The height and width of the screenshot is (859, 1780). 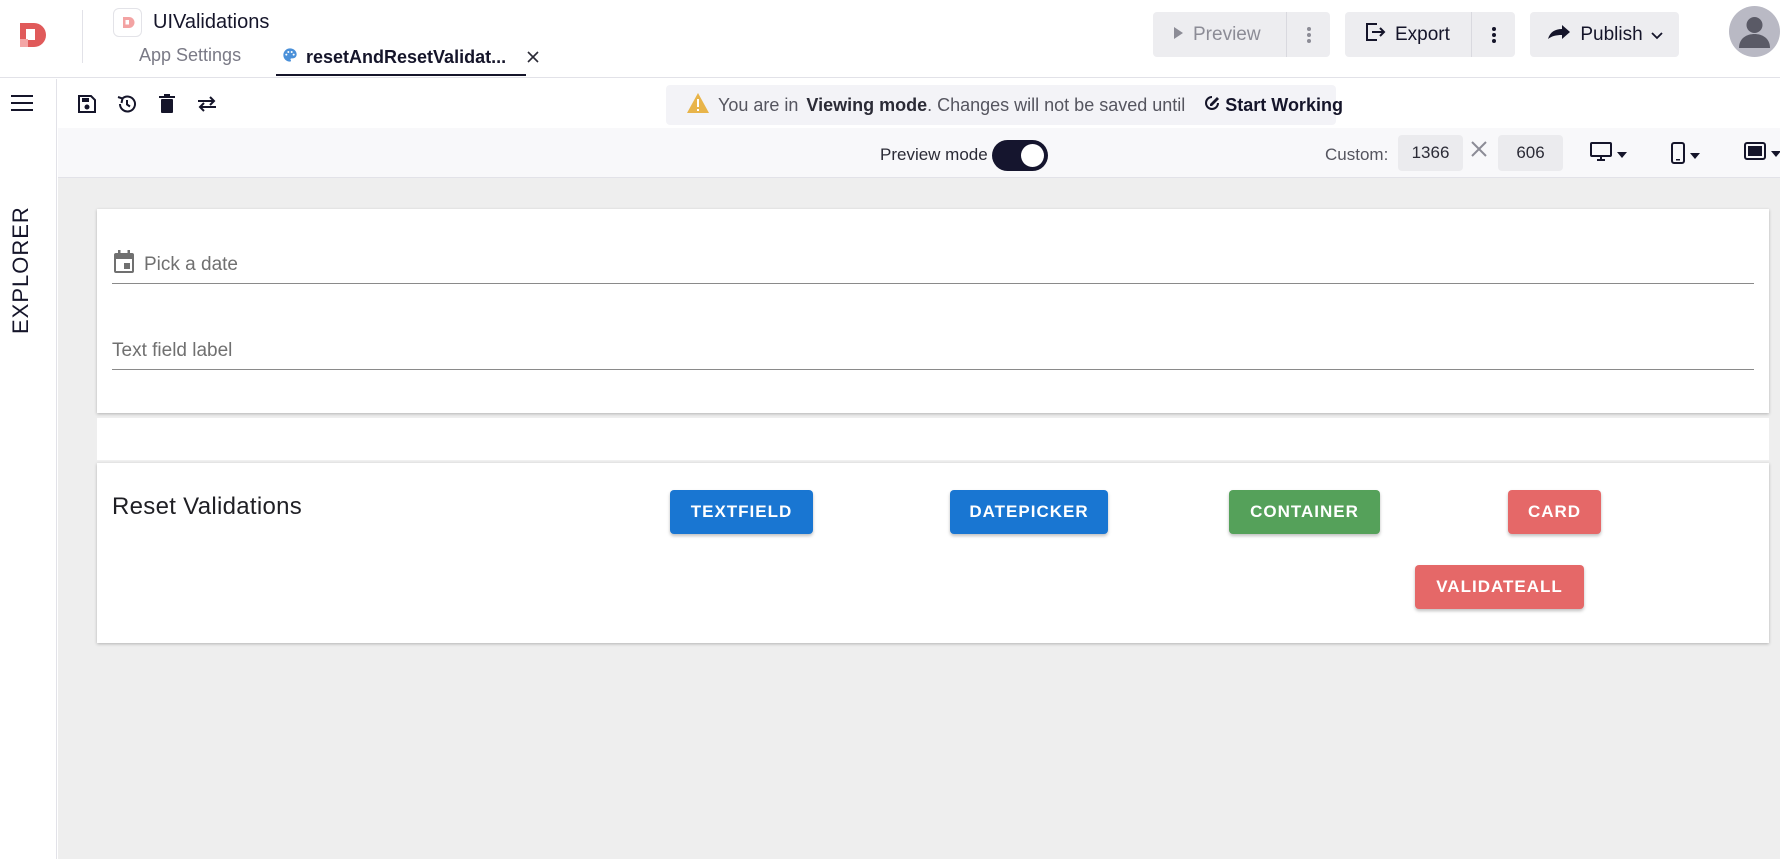 I want to click on save-icon, so click(x=87, y=104).